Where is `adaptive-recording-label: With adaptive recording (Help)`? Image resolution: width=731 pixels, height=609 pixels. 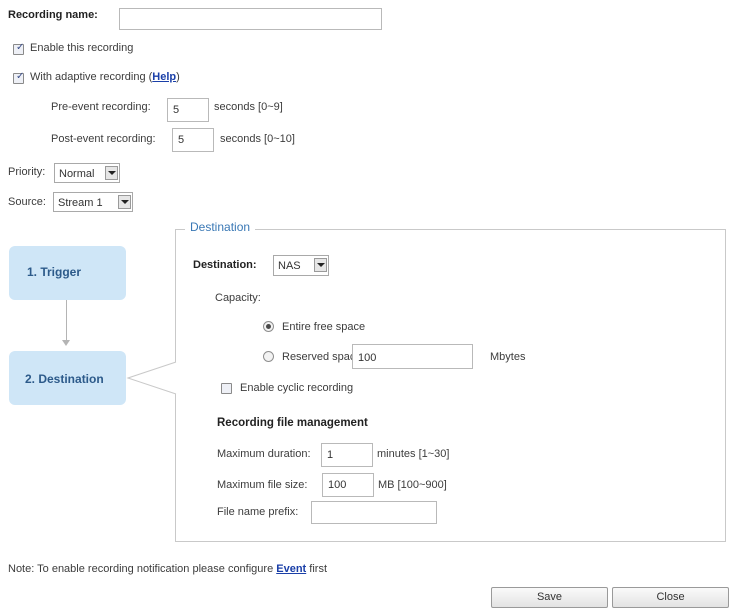 adaptive-recording-label: With adaptive recording (Help) is located at coordinates (105, 77).